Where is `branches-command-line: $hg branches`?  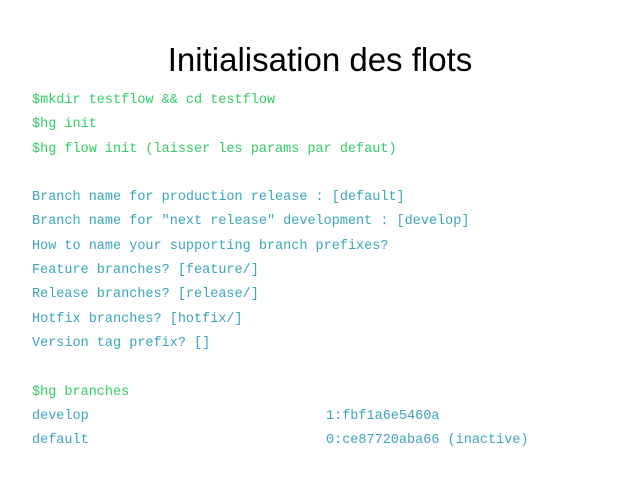
branches-command-line: $hg branches is located at coordinates (81, 392).